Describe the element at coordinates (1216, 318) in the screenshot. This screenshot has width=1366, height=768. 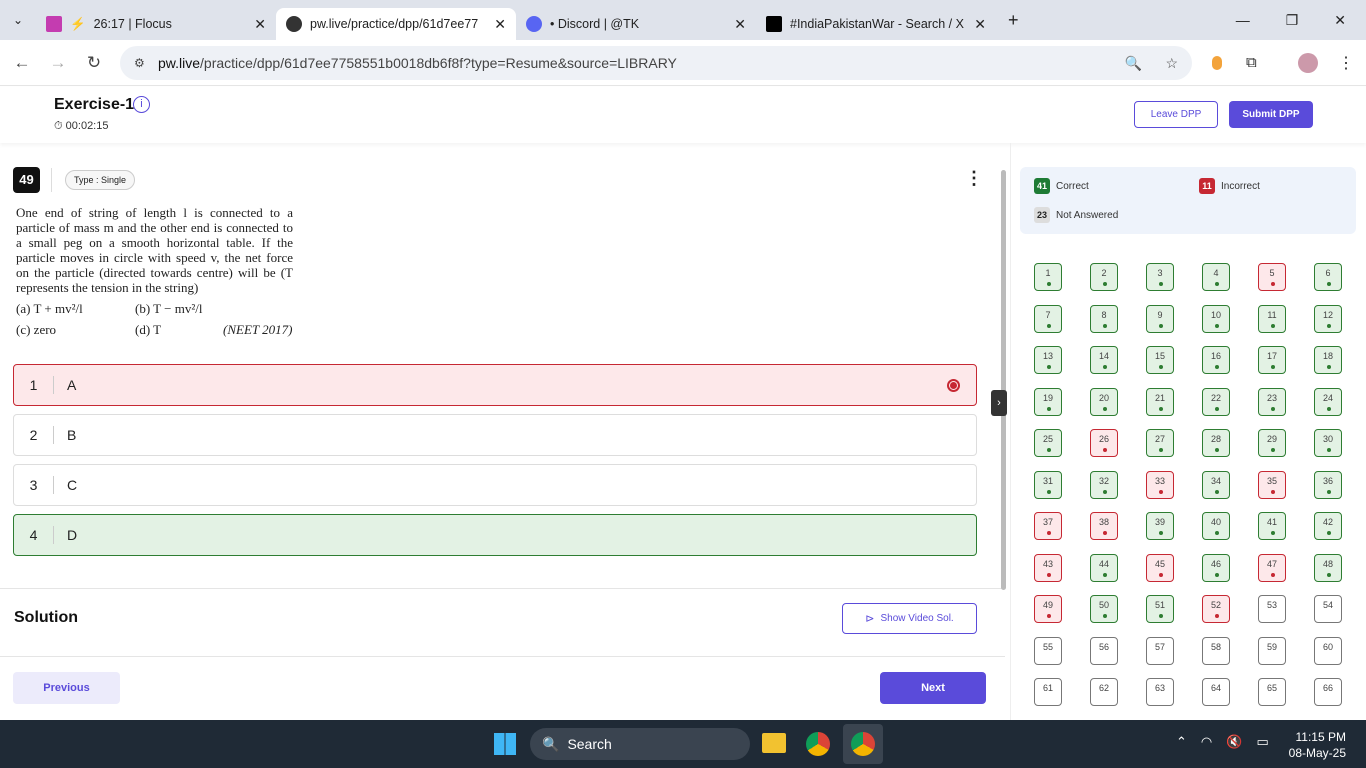
I see `question-10-correct: 10` at that location.